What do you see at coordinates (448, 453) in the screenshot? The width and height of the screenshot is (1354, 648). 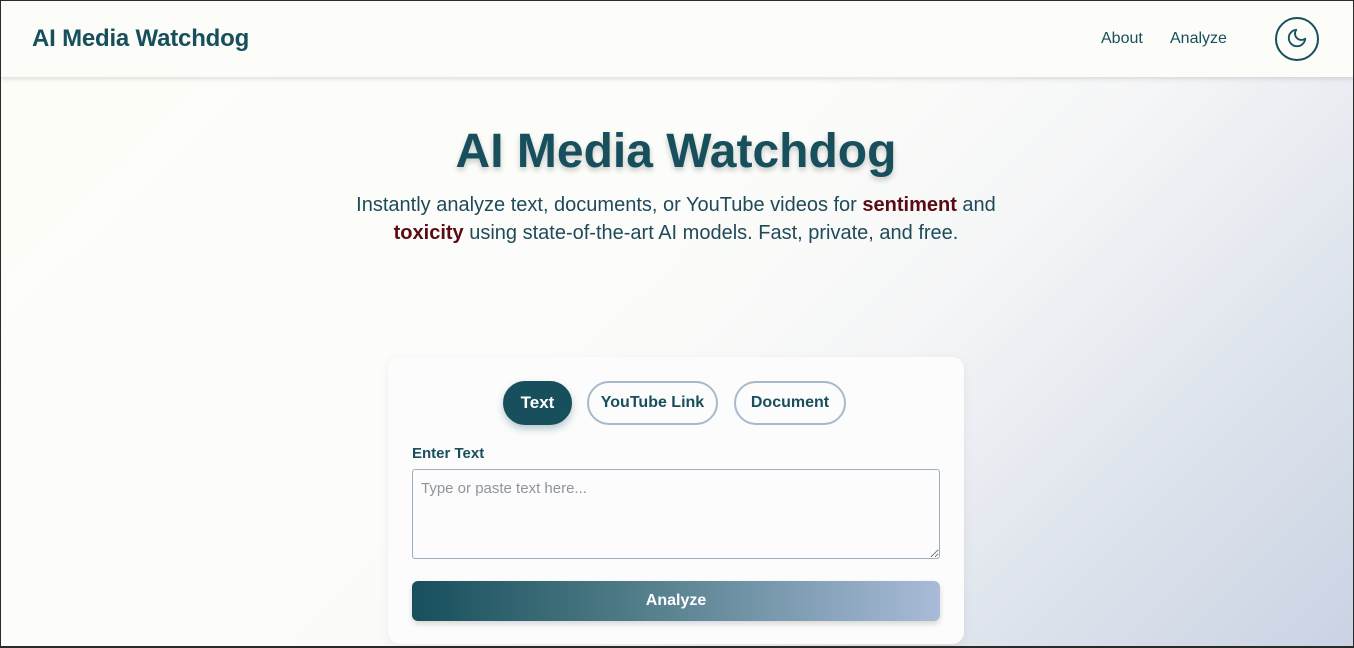 I see `enter-text-label: Enter Text` at bounding box center [448, 453].